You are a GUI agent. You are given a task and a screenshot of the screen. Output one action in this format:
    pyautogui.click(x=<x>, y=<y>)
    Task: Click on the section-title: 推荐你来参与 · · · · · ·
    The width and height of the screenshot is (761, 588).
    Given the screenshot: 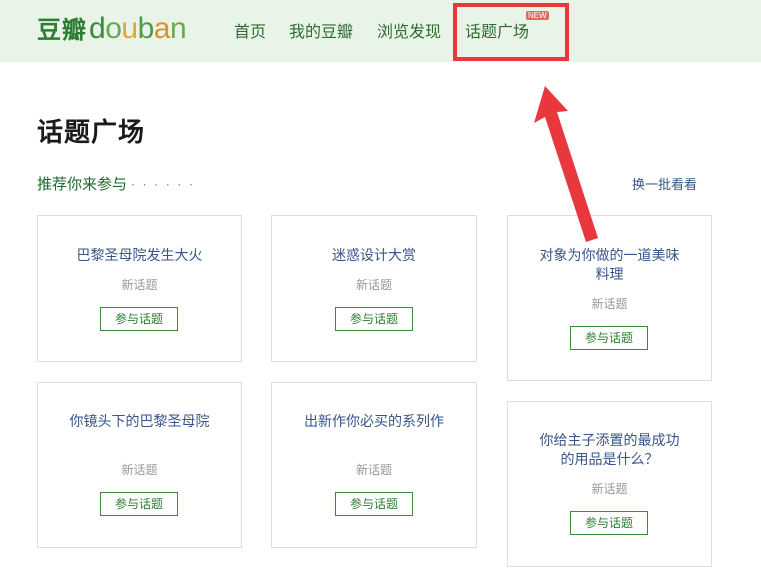 What is the action you would take?
    pyautogui.click(x=116, y=183)
    